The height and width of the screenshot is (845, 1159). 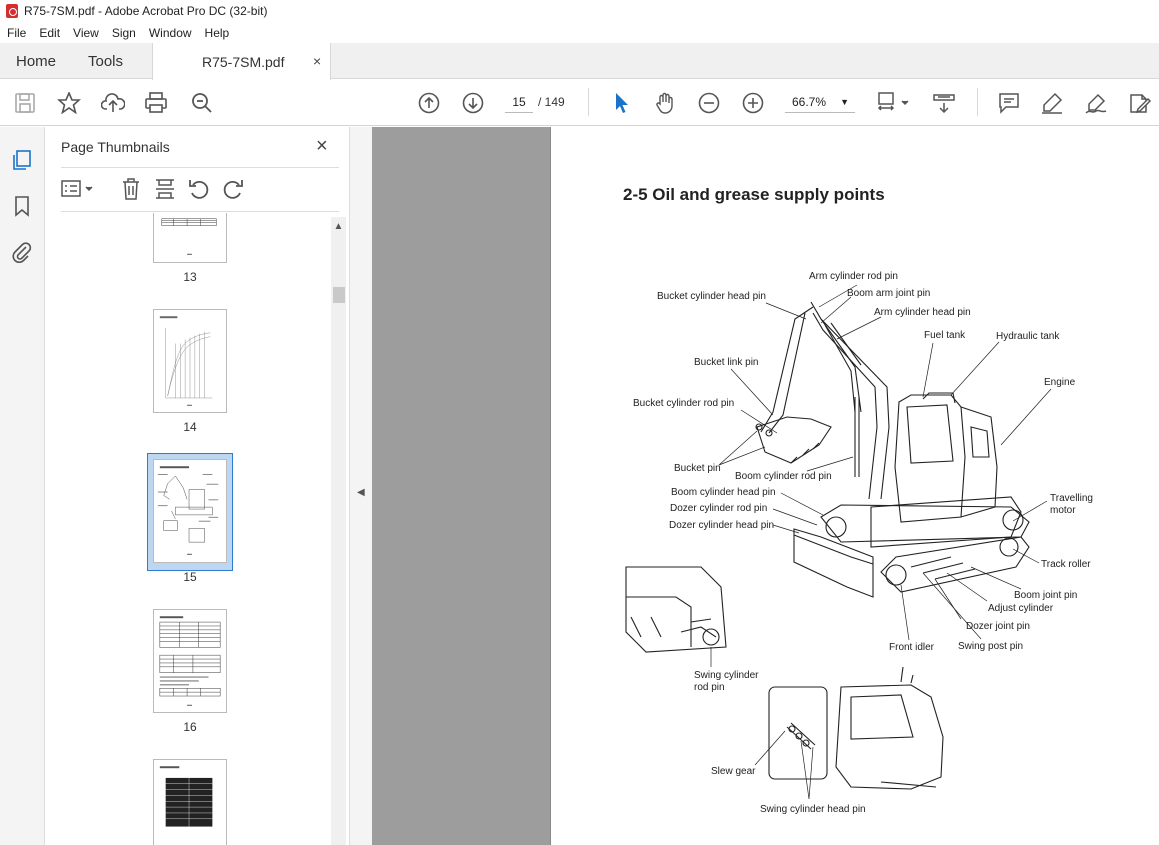 I want to click on thumbnail-label: 16, so click(x=190, y=727).